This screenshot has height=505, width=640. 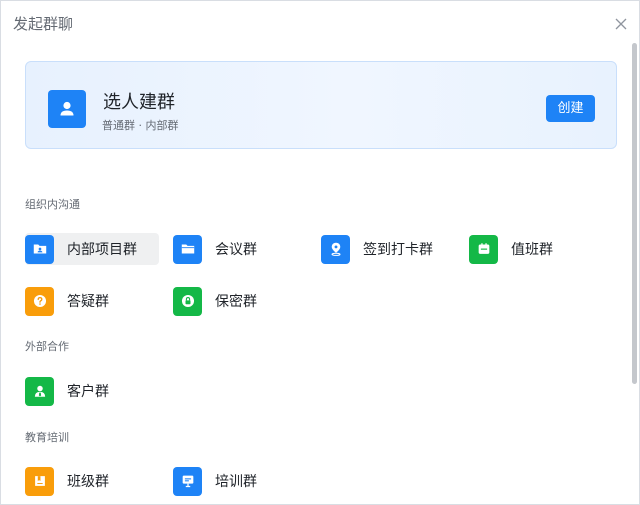 I want to click on group-type-meeting: 会议群, so click(x=215, y=249).